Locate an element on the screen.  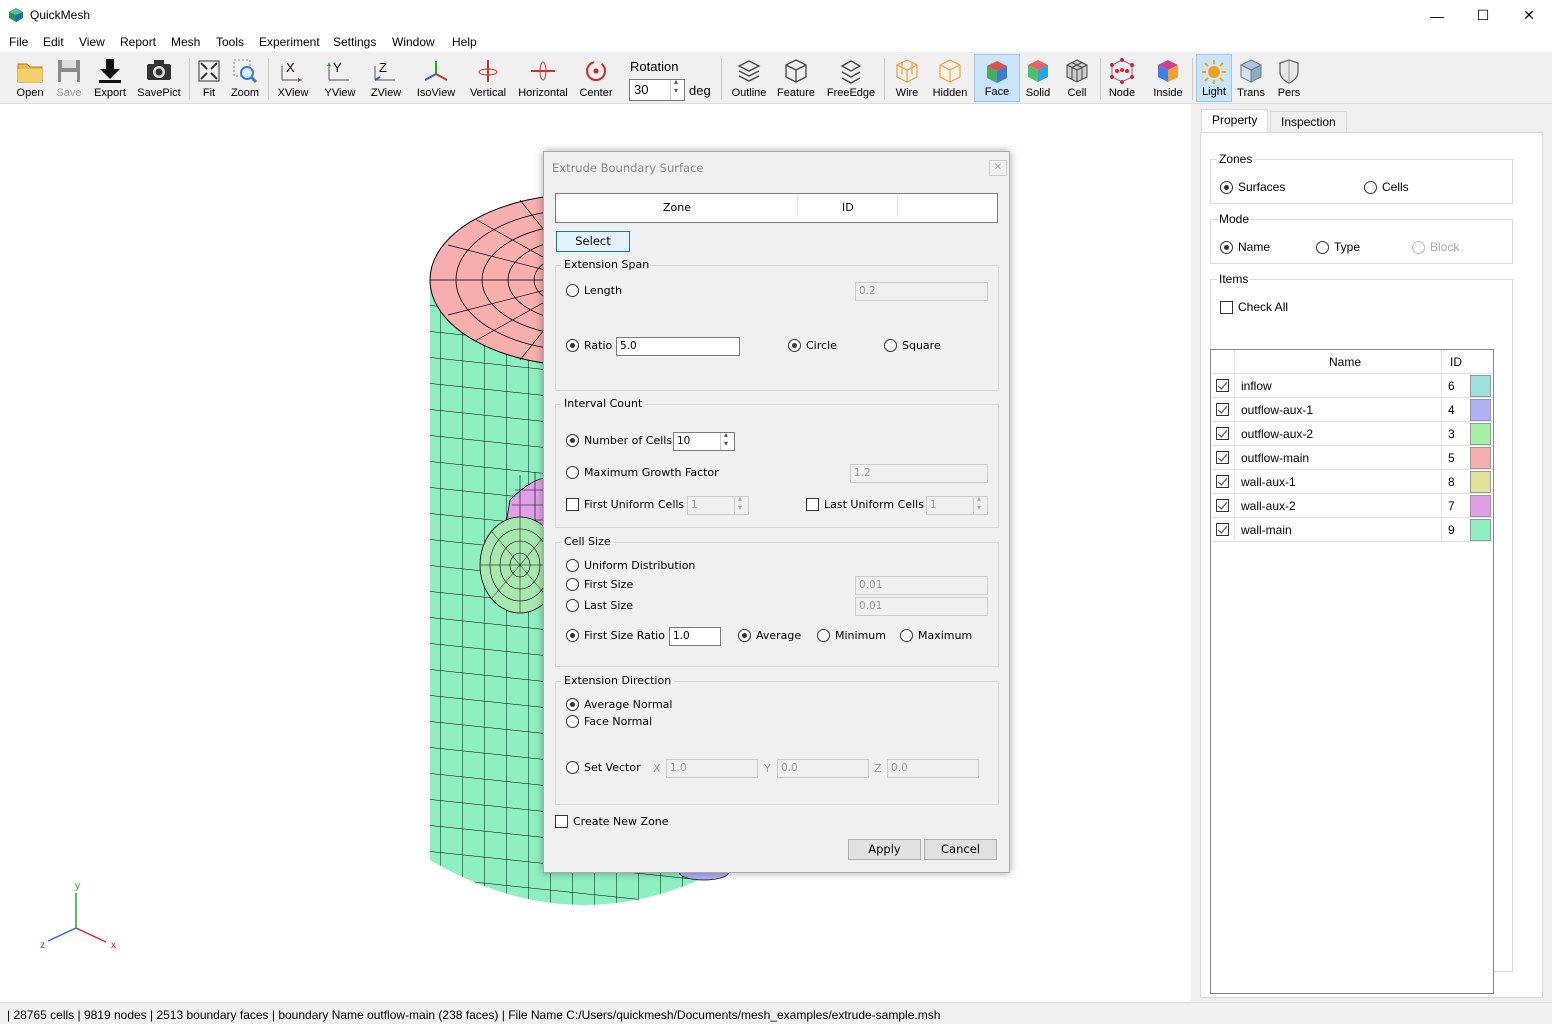
face-normal-radio: Face Normal is located at coordinates (609, 721).